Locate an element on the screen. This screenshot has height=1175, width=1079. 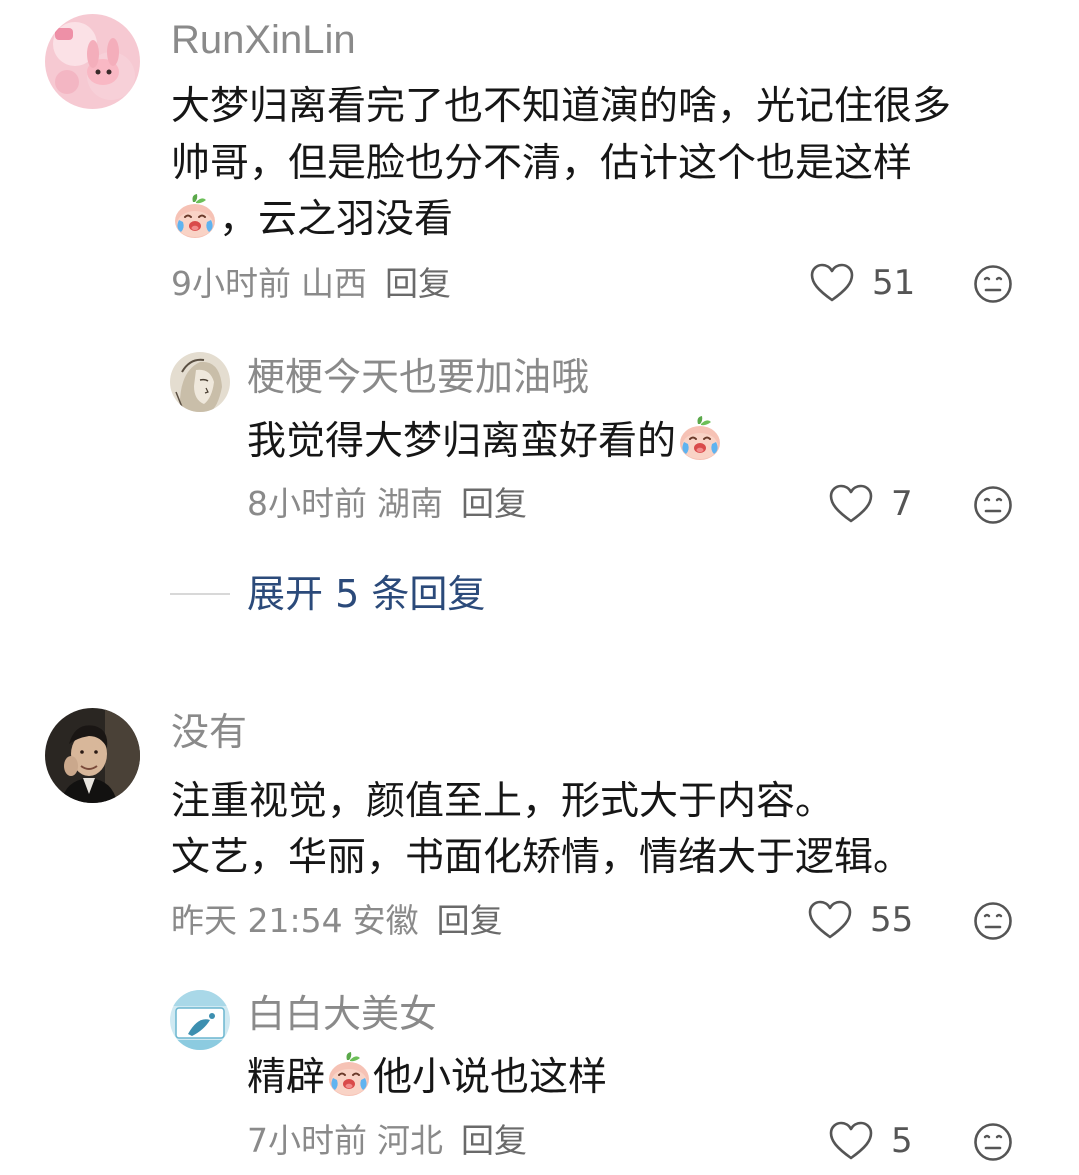
reply-meta: 8小时前 湖南 回复 is located at coordinates (392, 503).